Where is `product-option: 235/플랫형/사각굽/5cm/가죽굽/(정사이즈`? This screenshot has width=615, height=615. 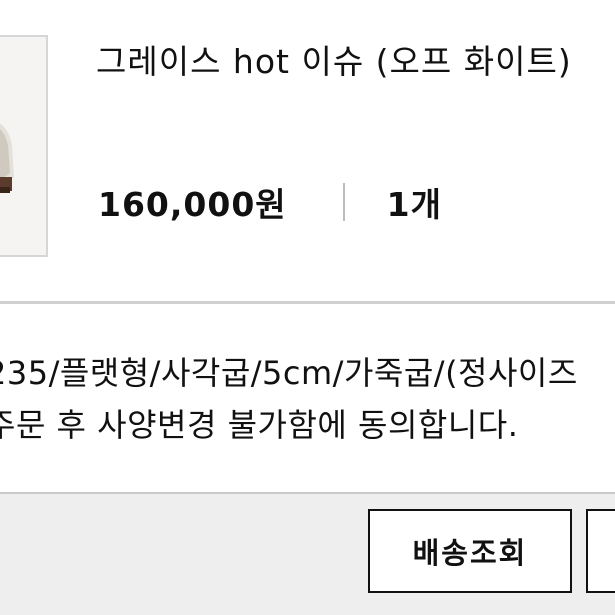 product-option: 235/플랫형/사각굽/5cm/가죽굽/(정사이즈 is located at coordinates (289, 373).